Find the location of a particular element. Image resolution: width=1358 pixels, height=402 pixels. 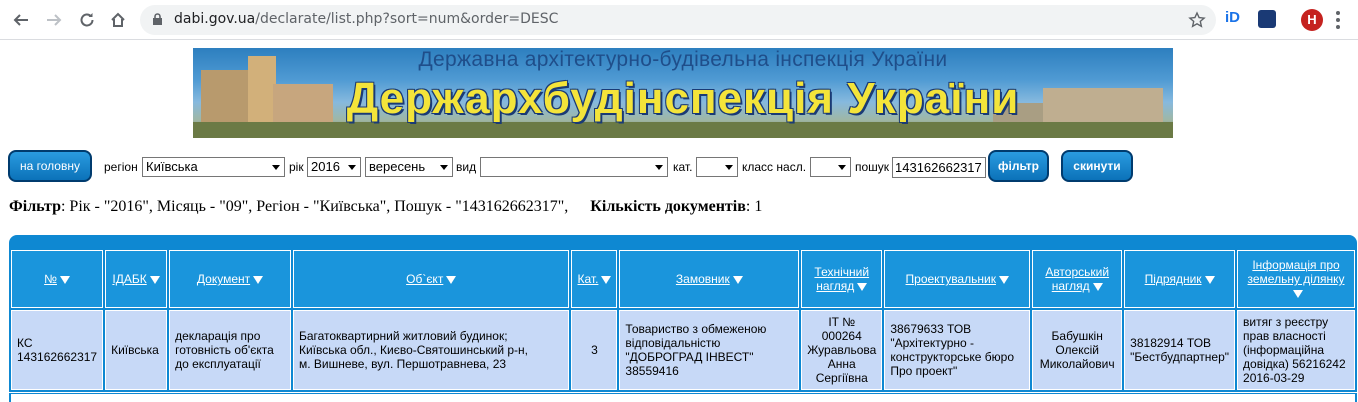

cell-contractor: 38182914 ТОВ "Бестбудпартнер" is located at coordinates (1180, 350).